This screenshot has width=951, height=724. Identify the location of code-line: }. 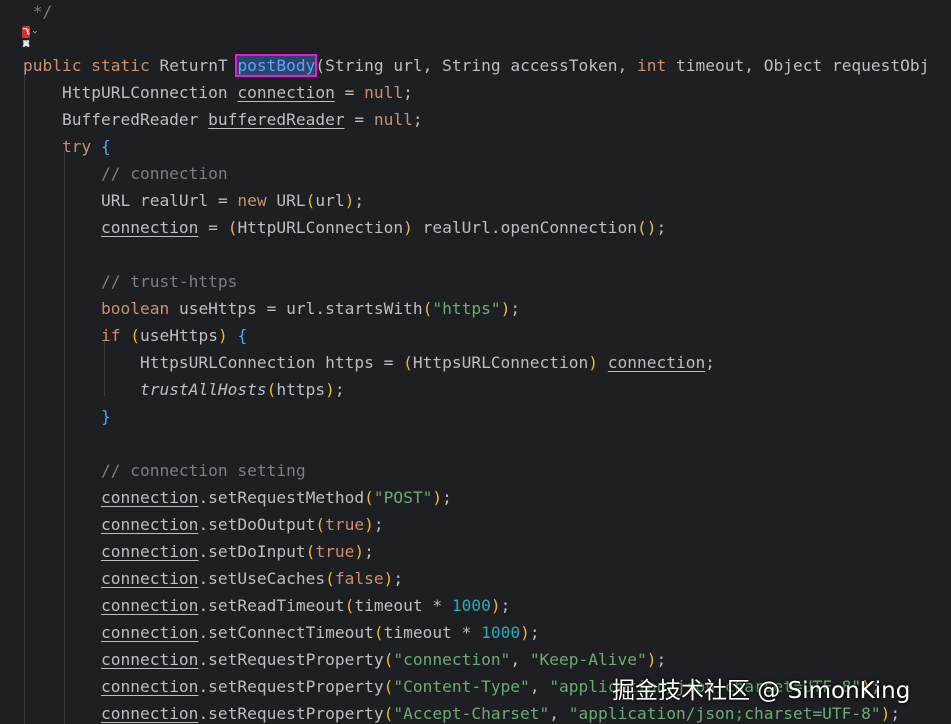
(67, 416).